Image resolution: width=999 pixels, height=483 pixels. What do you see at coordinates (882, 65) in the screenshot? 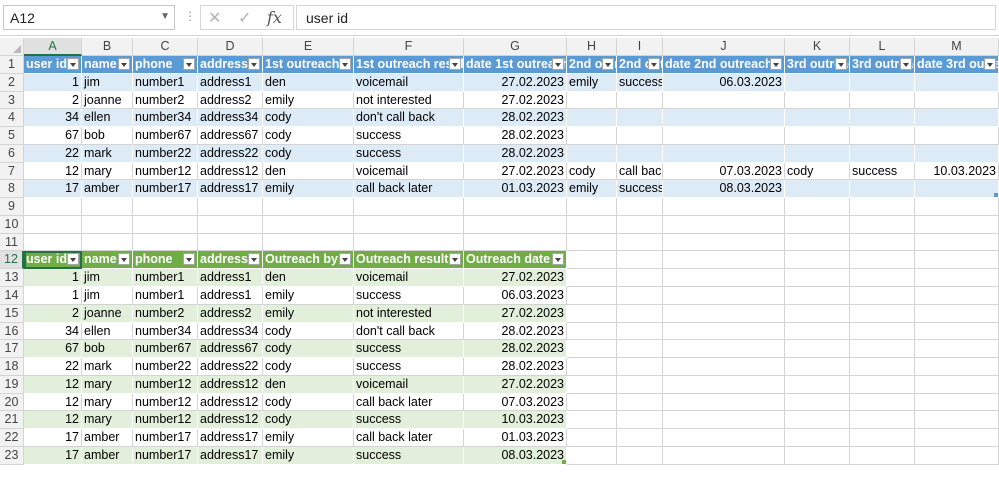
I see `table1-header-cell: 3rd outreach result` at bounding box center [882, 65].